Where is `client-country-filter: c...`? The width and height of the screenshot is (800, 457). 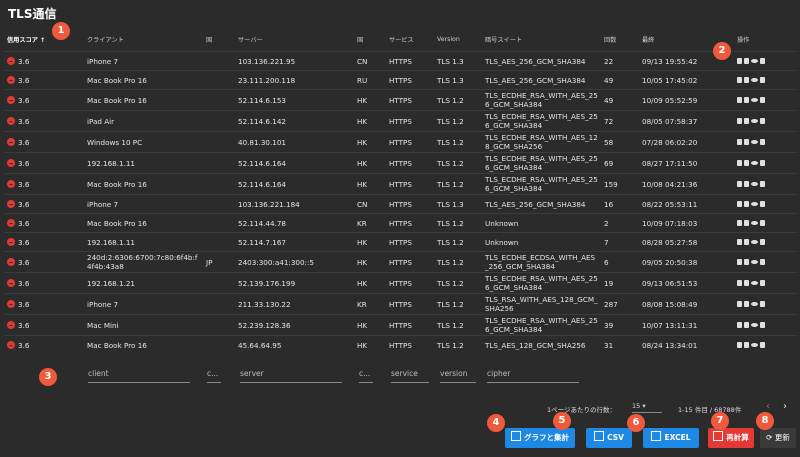 client-country-filter: c... is located at coordinates (214, 374).